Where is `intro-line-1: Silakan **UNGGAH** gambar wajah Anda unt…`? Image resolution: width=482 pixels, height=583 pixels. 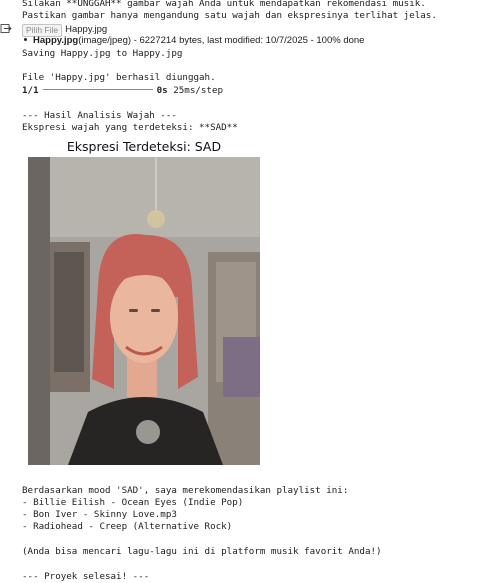
intro-line-1: Silakan **UNGGAH** gambar wajah Anda unt… is located at coordinates (224, 4).